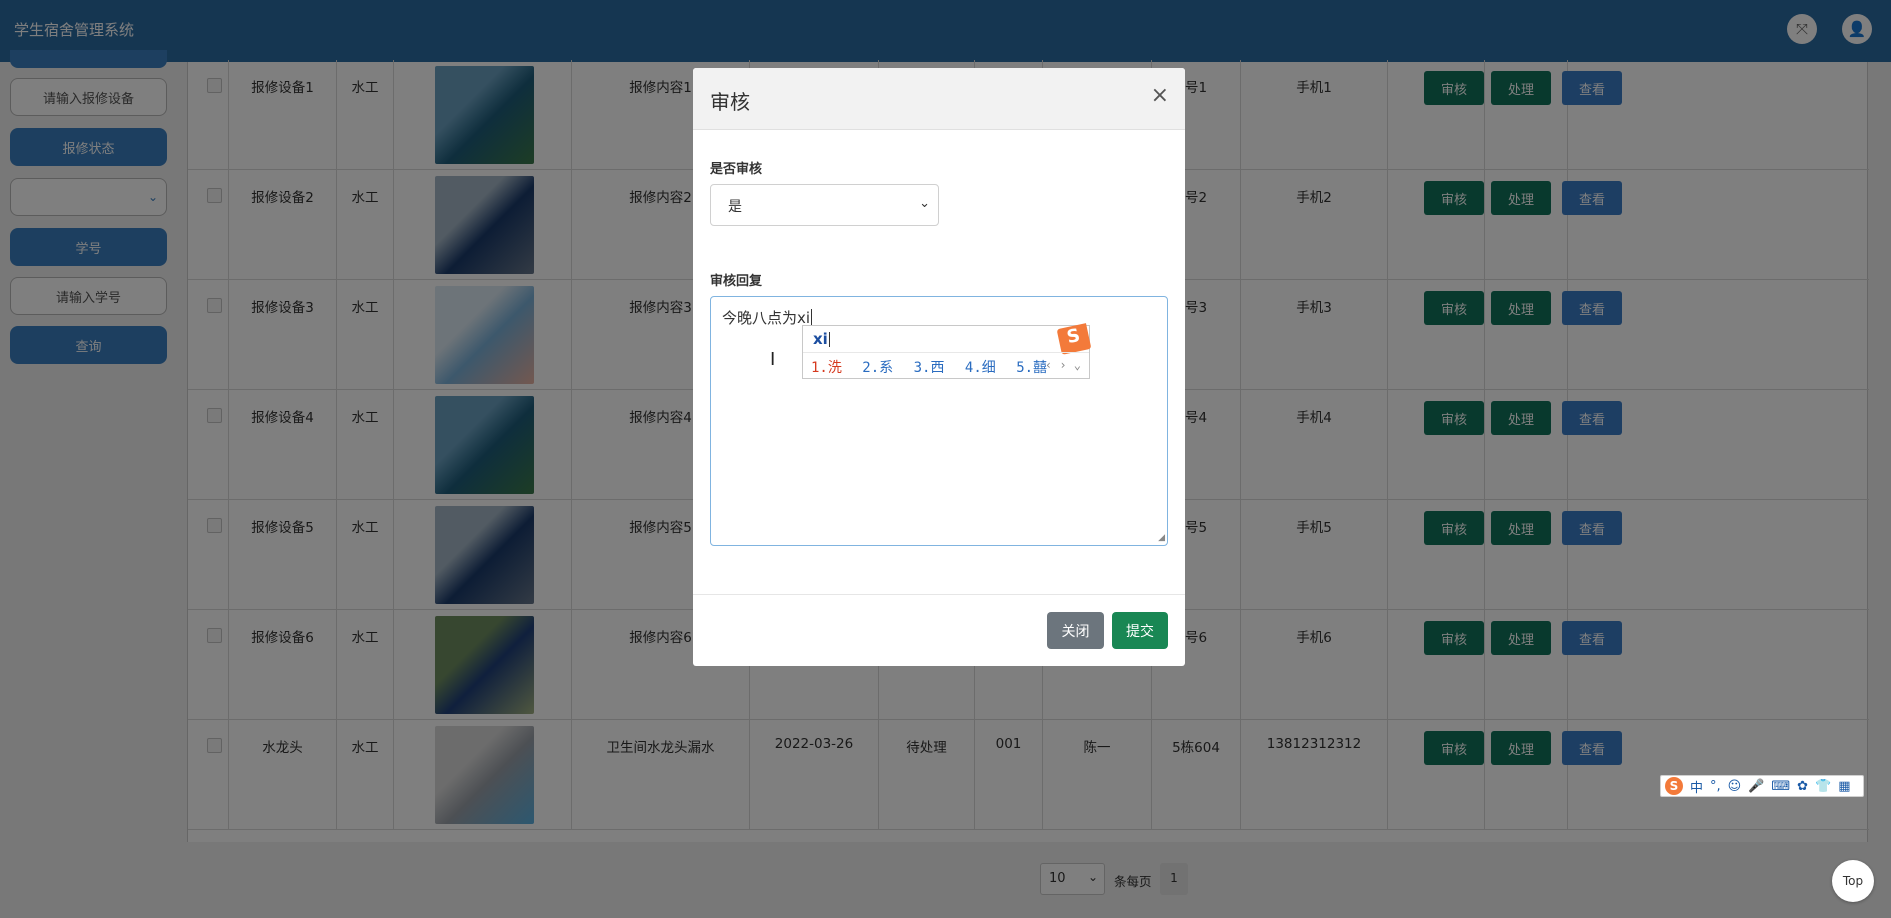  I want to click on punctuation-icon: °,, so click(1715, 786).